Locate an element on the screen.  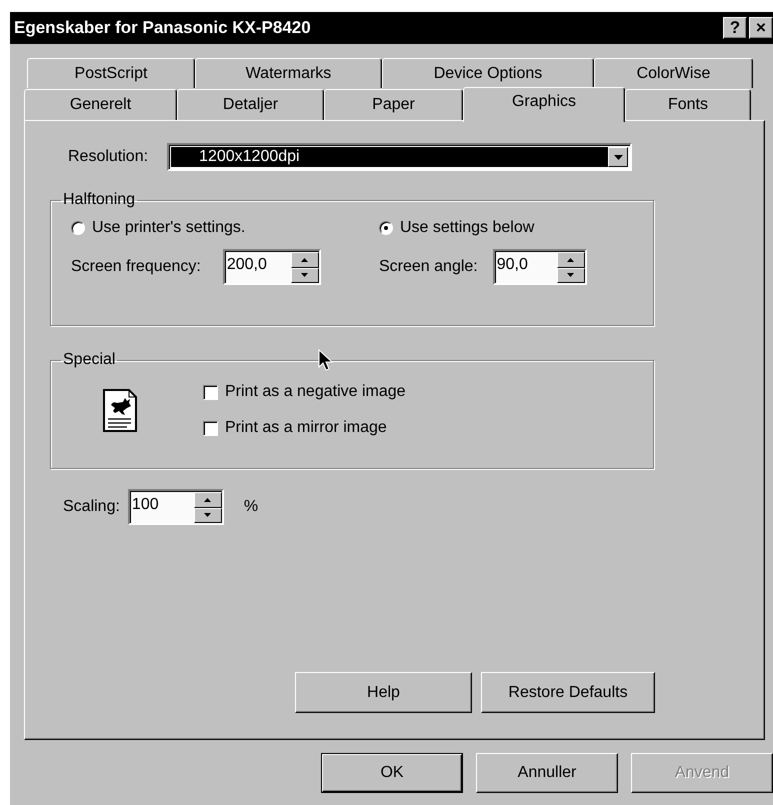
field-label: Scaling: is located at coordinates (91, 507).